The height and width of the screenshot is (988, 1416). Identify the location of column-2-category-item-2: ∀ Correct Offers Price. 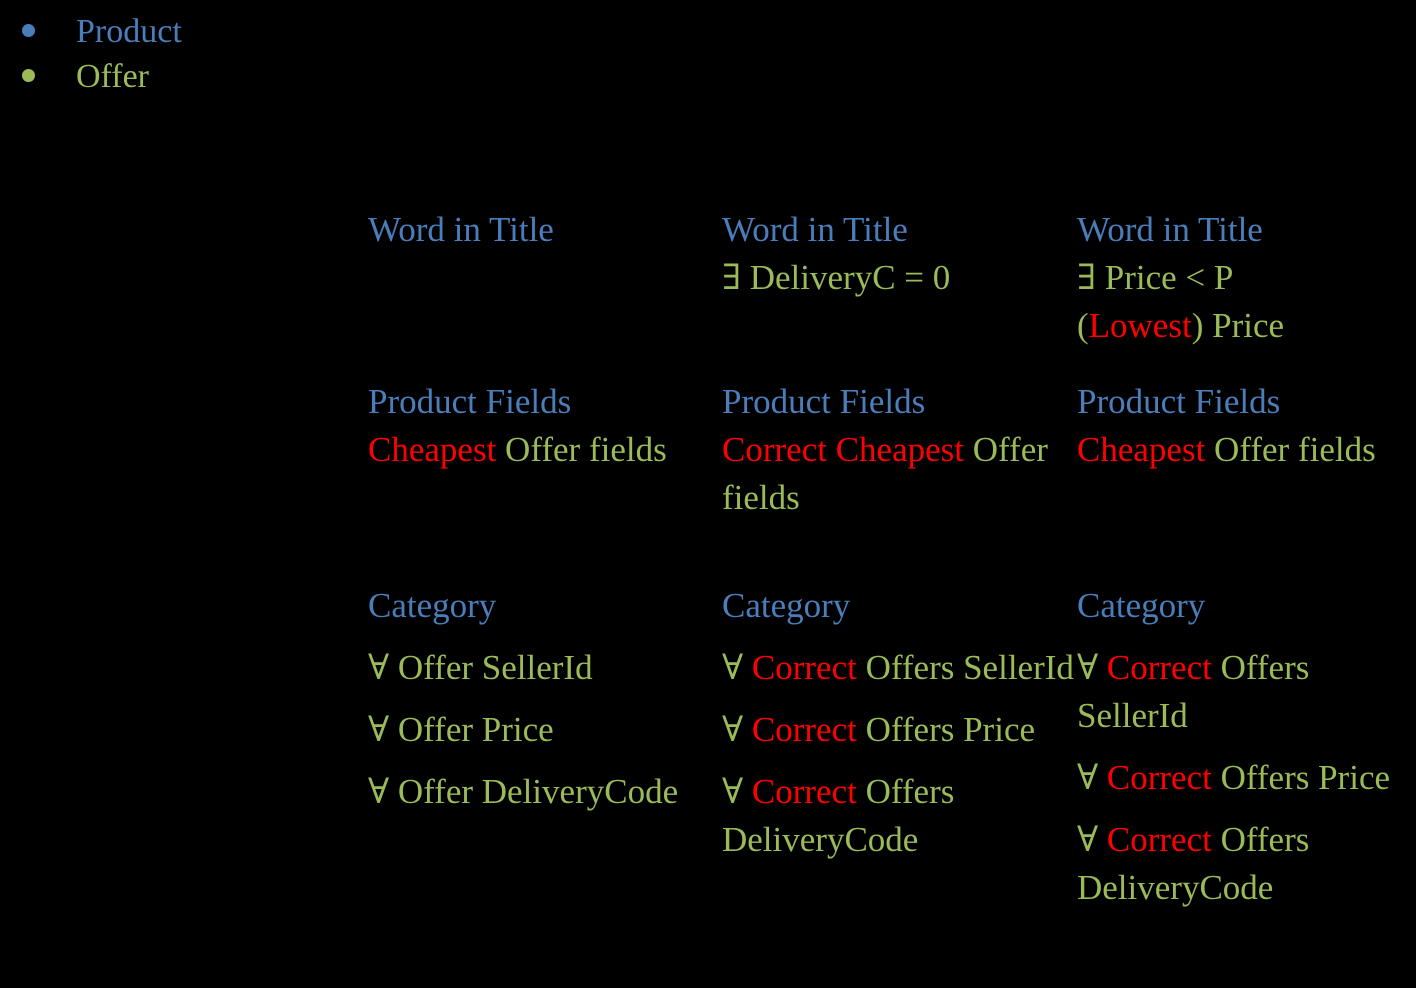
(899, 730).